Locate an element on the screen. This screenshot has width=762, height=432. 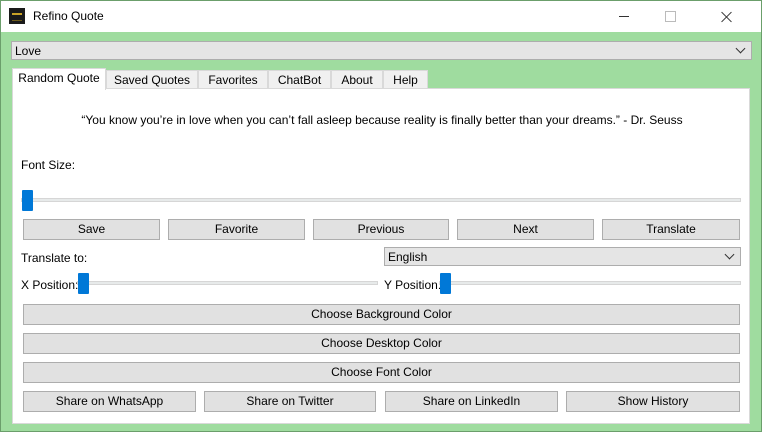
y-position-slider-track is located at coordinates (590, 283).